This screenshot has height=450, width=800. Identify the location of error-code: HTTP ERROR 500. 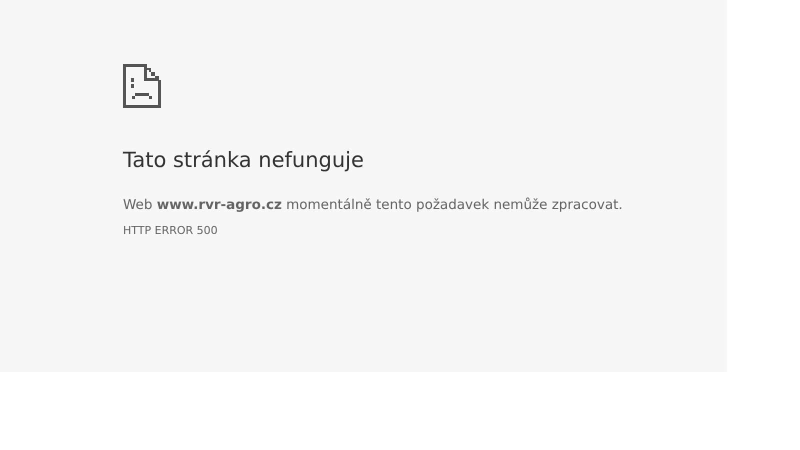
(171, 231).